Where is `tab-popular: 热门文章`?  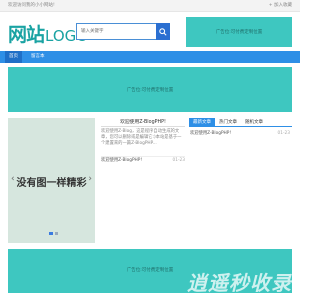
tab-popular: 热门文章 is located at coordinates (228, 122).